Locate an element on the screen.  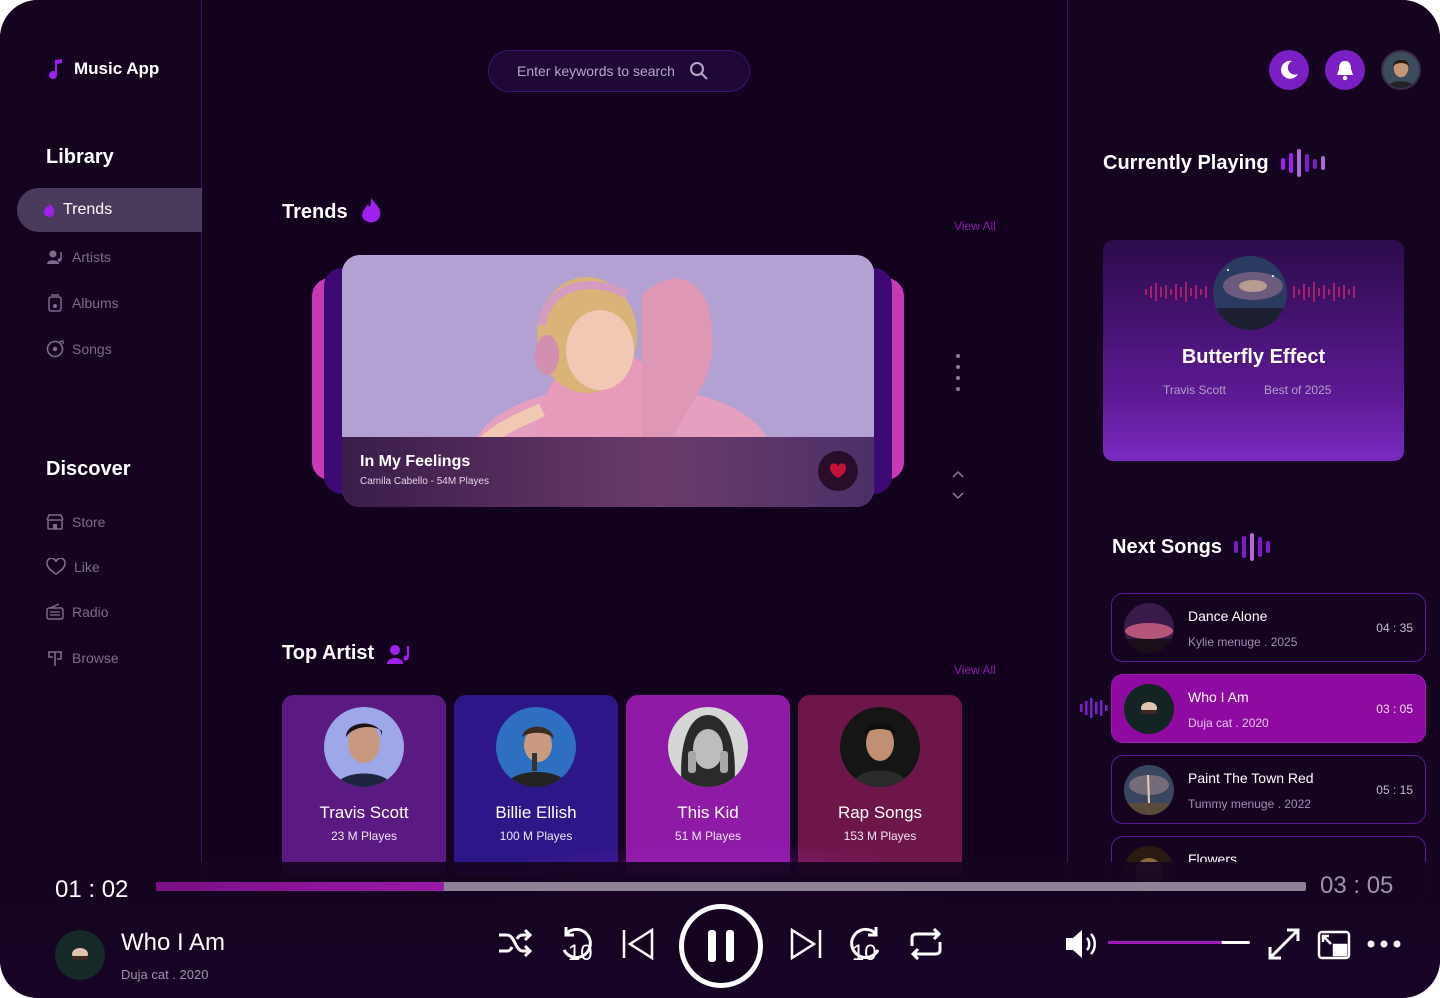
forward-seconds: 10 is located at coordinates (864, 952).